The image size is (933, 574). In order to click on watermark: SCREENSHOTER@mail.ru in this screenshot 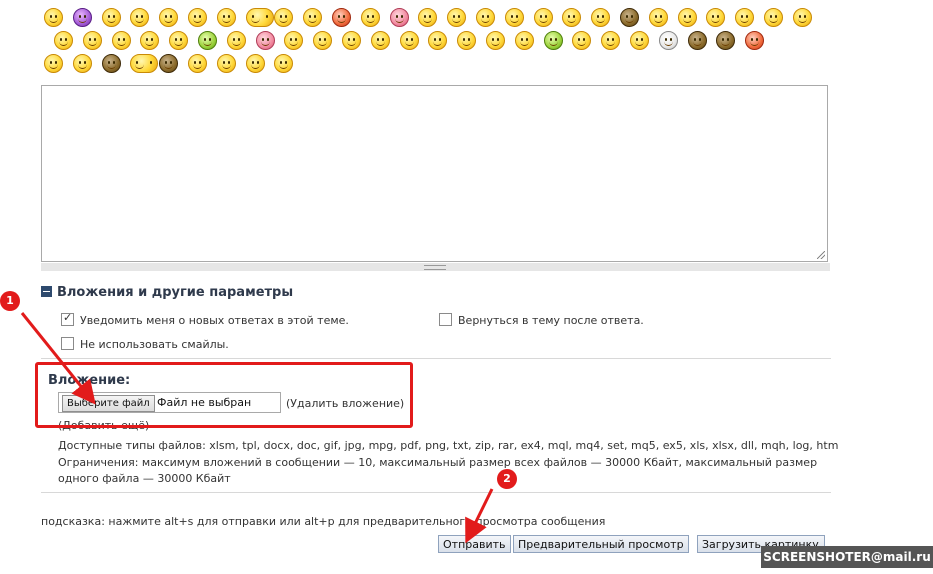, I will do `click(847, 557)`.